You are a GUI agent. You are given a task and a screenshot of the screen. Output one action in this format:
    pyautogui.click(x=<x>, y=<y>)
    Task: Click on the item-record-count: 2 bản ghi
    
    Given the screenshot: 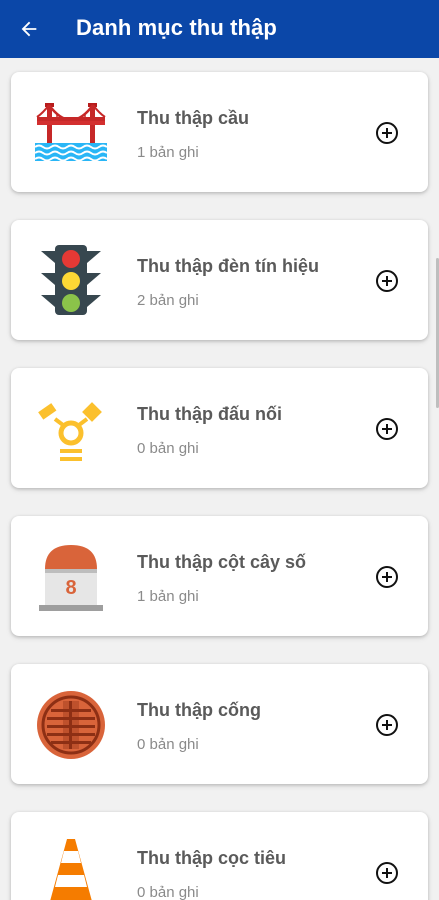 What is the action you would take?
    pyautogui.click(x=168, y=300)
    